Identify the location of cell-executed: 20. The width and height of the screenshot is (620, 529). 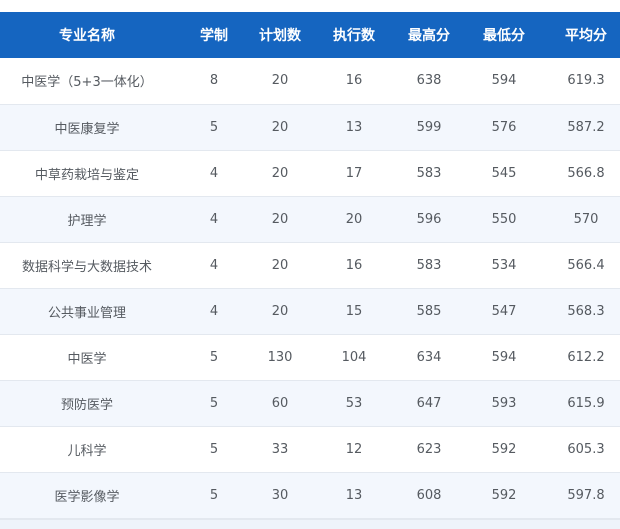
(354, 219).